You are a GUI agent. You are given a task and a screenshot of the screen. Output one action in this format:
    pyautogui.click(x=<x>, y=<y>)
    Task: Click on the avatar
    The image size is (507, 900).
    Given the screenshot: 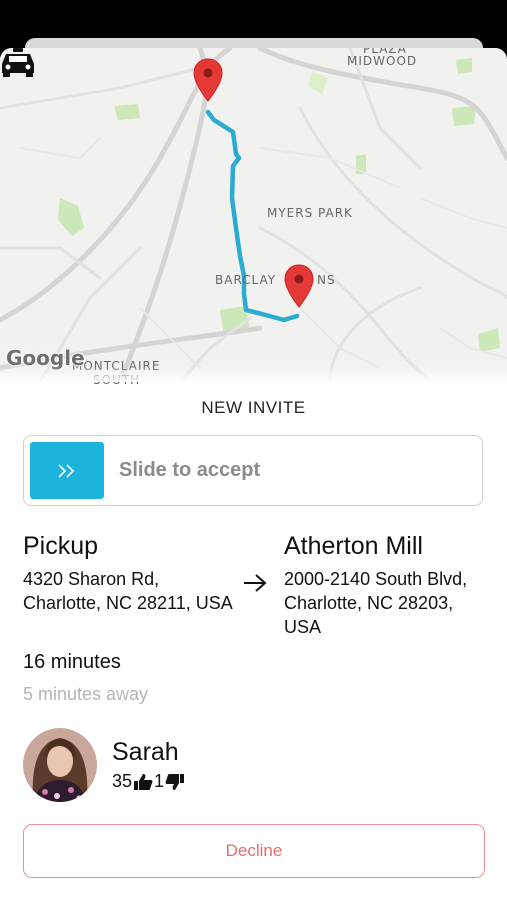 What is the action you would take?
    pyautogui.click(x=60, y=765)
    